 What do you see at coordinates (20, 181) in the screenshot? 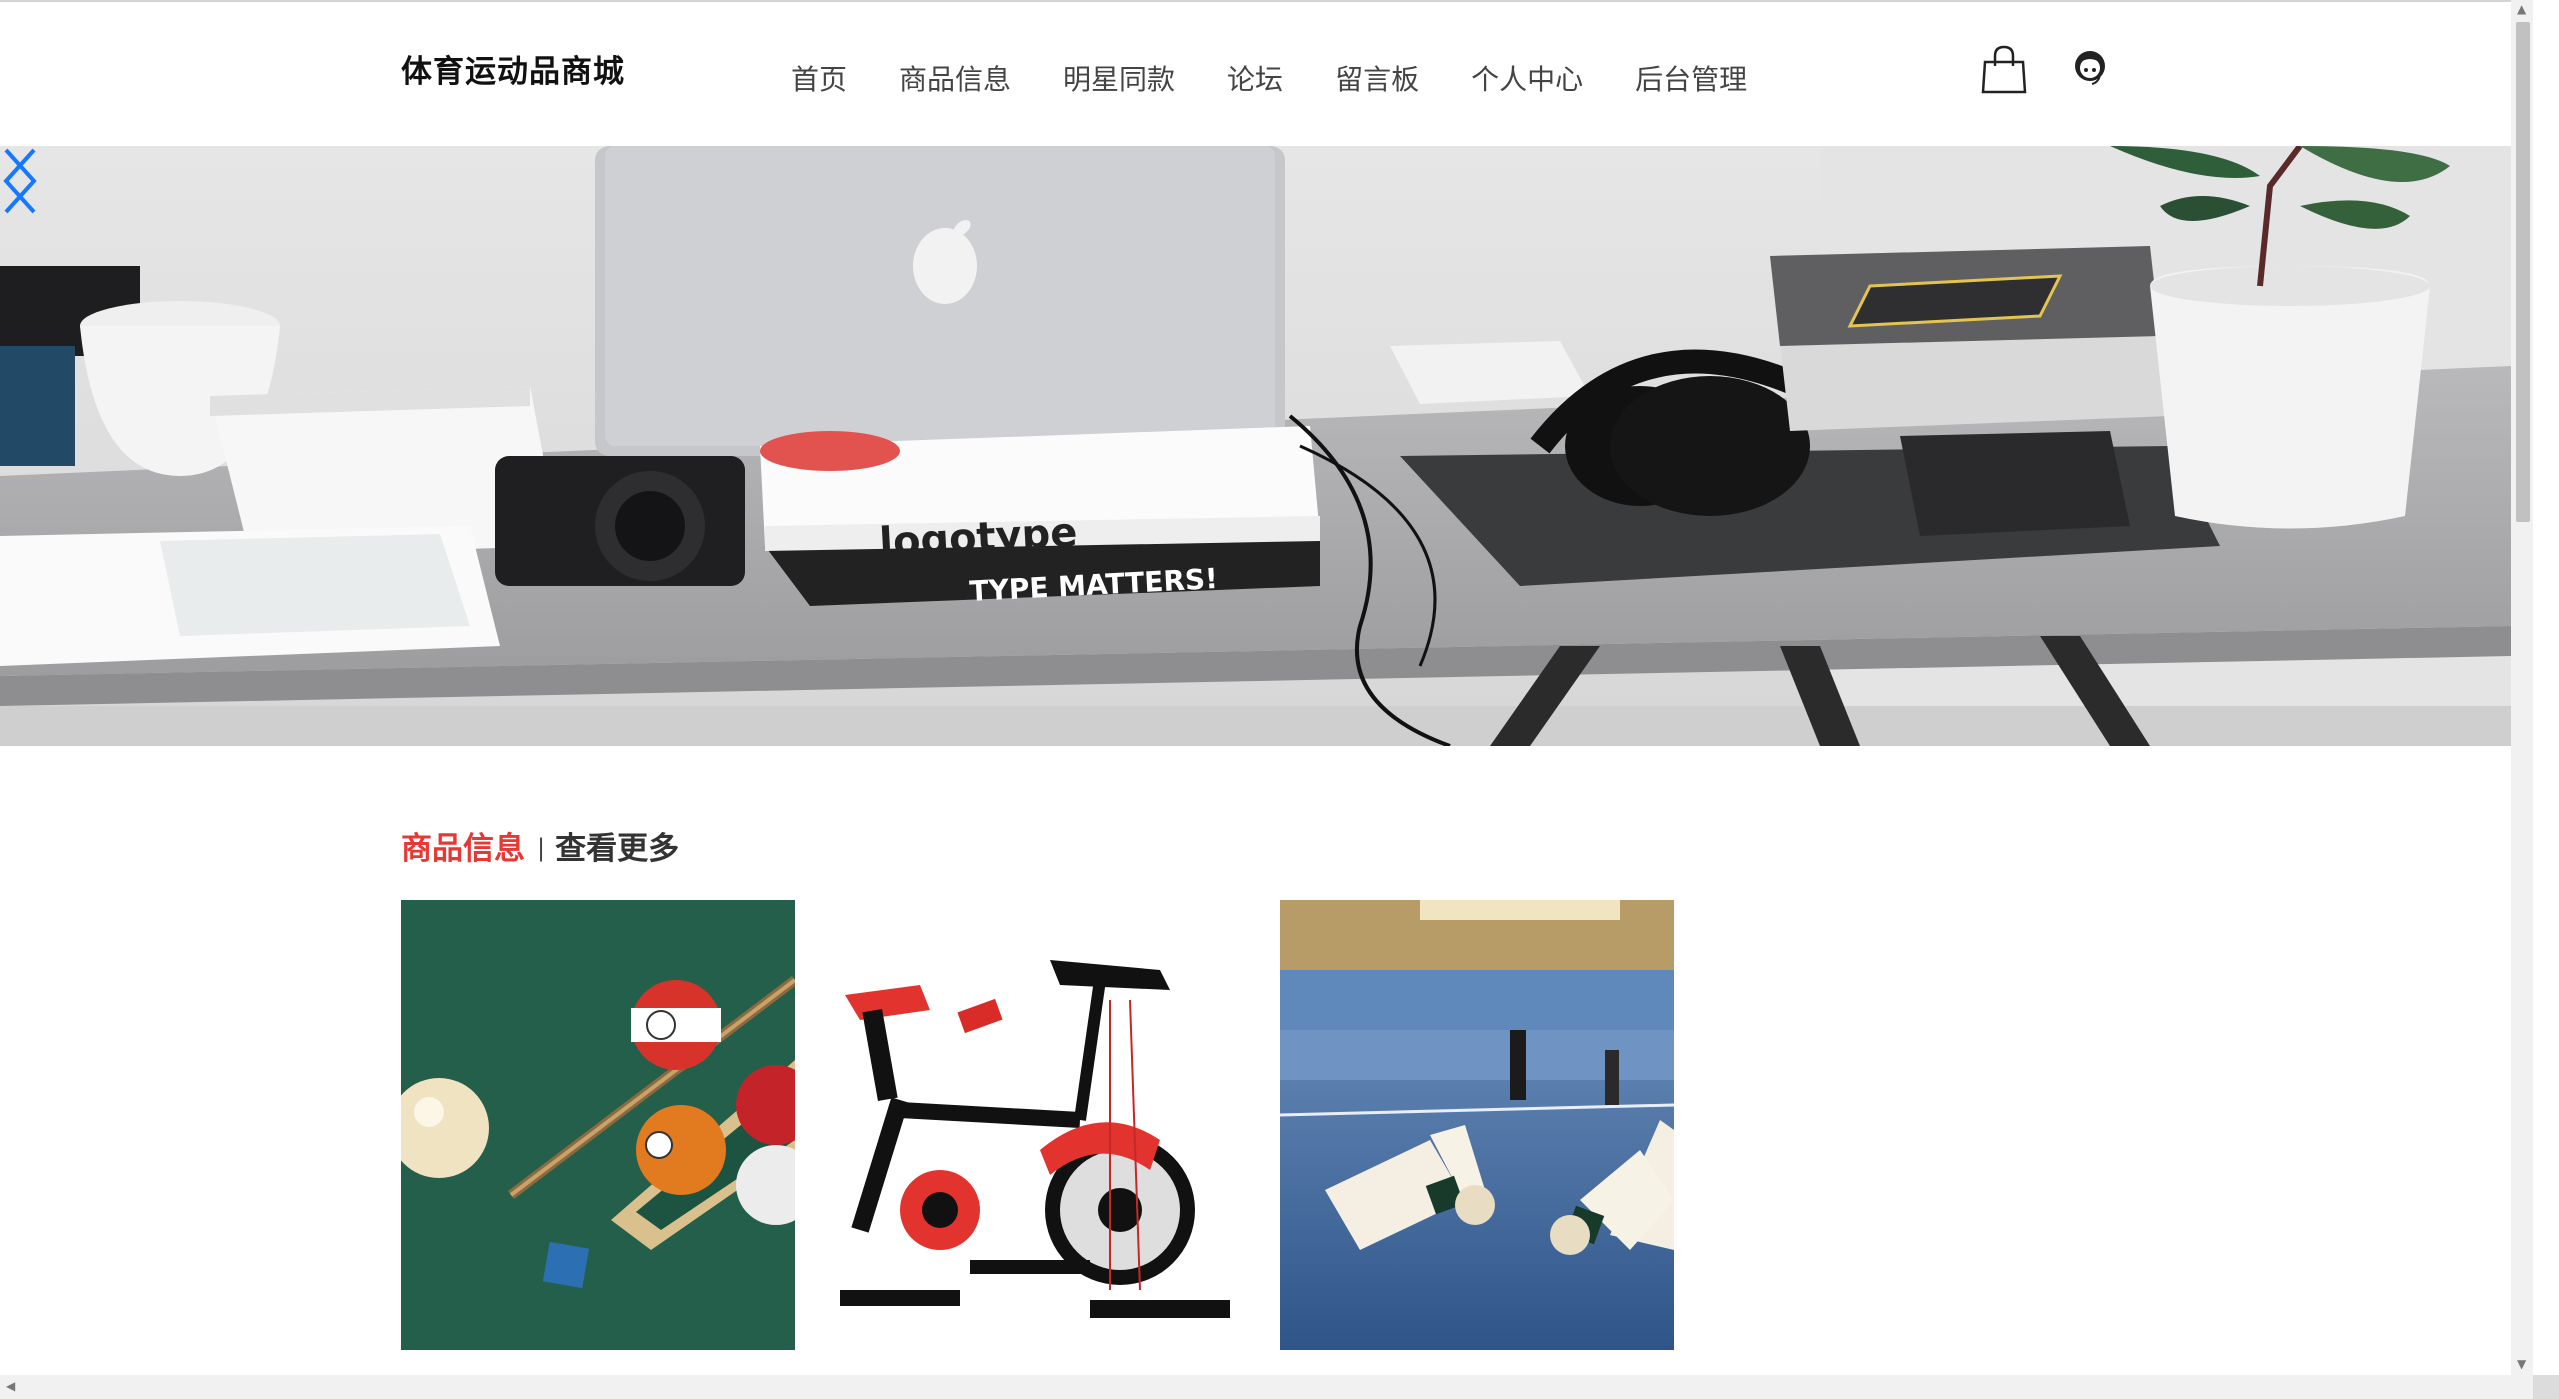
I see `carousel-next-arrow-icon` at bounding box center [20, 181].